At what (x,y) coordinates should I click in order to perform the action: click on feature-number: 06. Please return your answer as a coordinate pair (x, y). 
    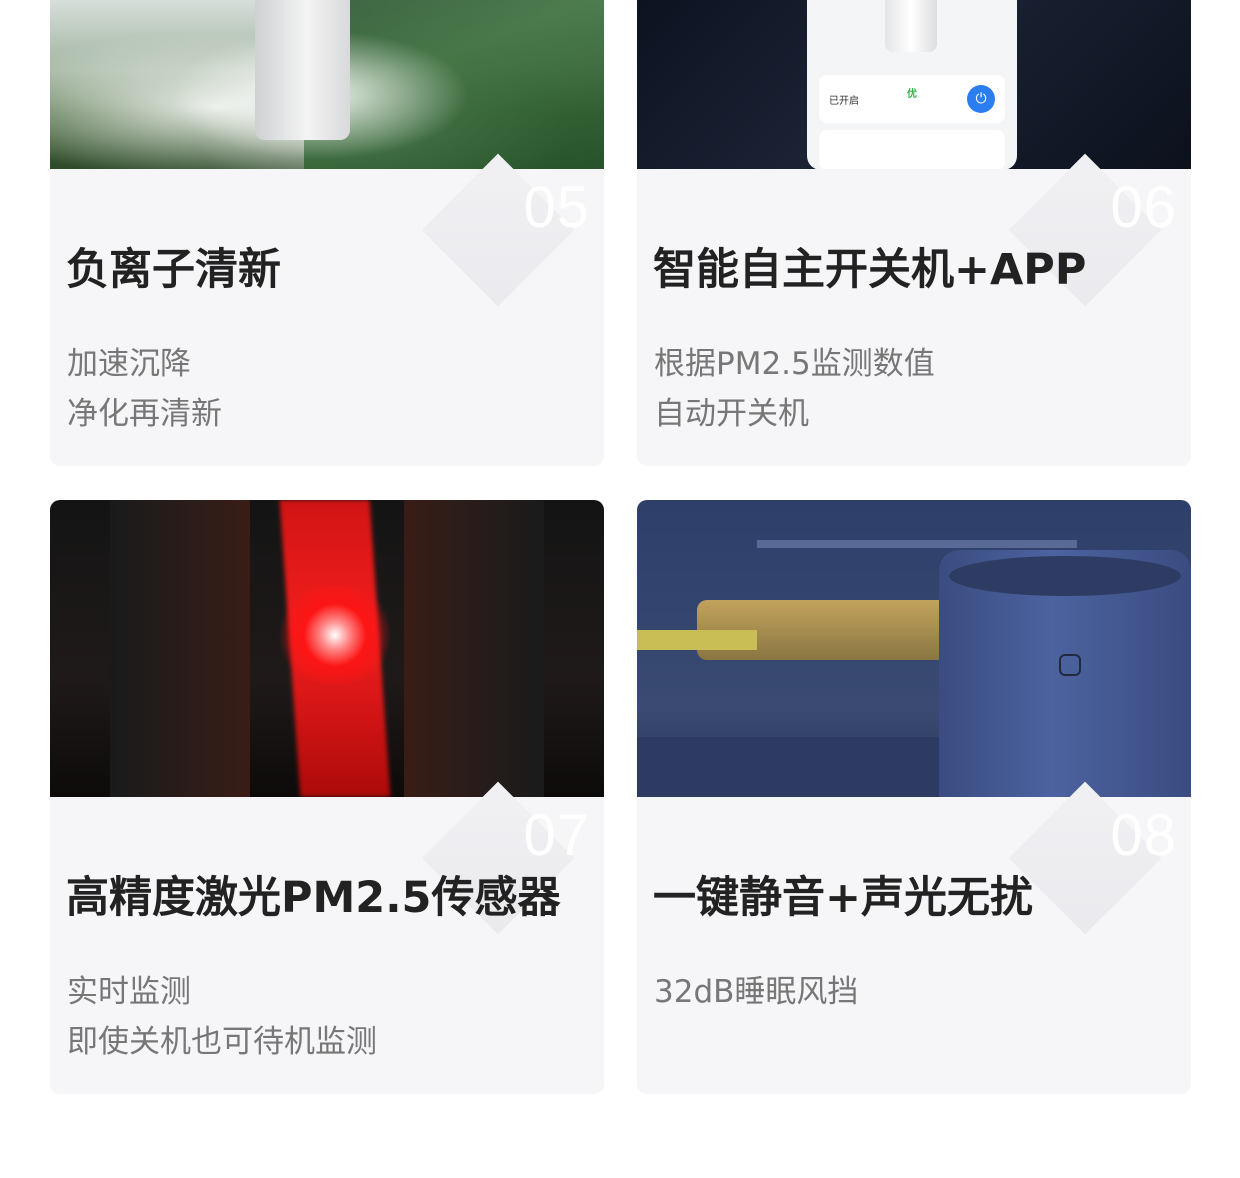
    Looking at the image, I should click on (1143, 207).